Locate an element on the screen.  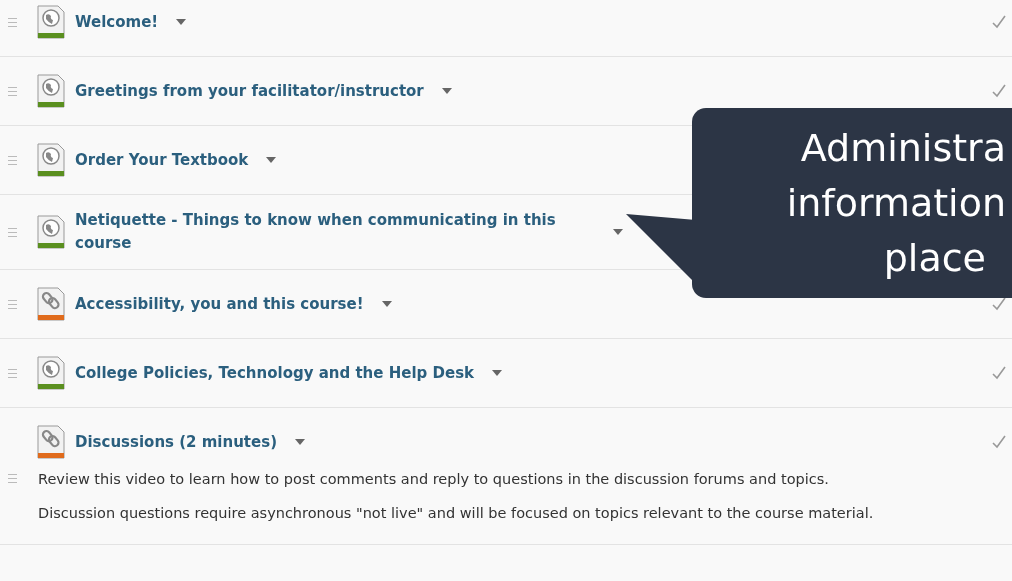
item-title-link: Welcome! is located at coordinates (117, 22).